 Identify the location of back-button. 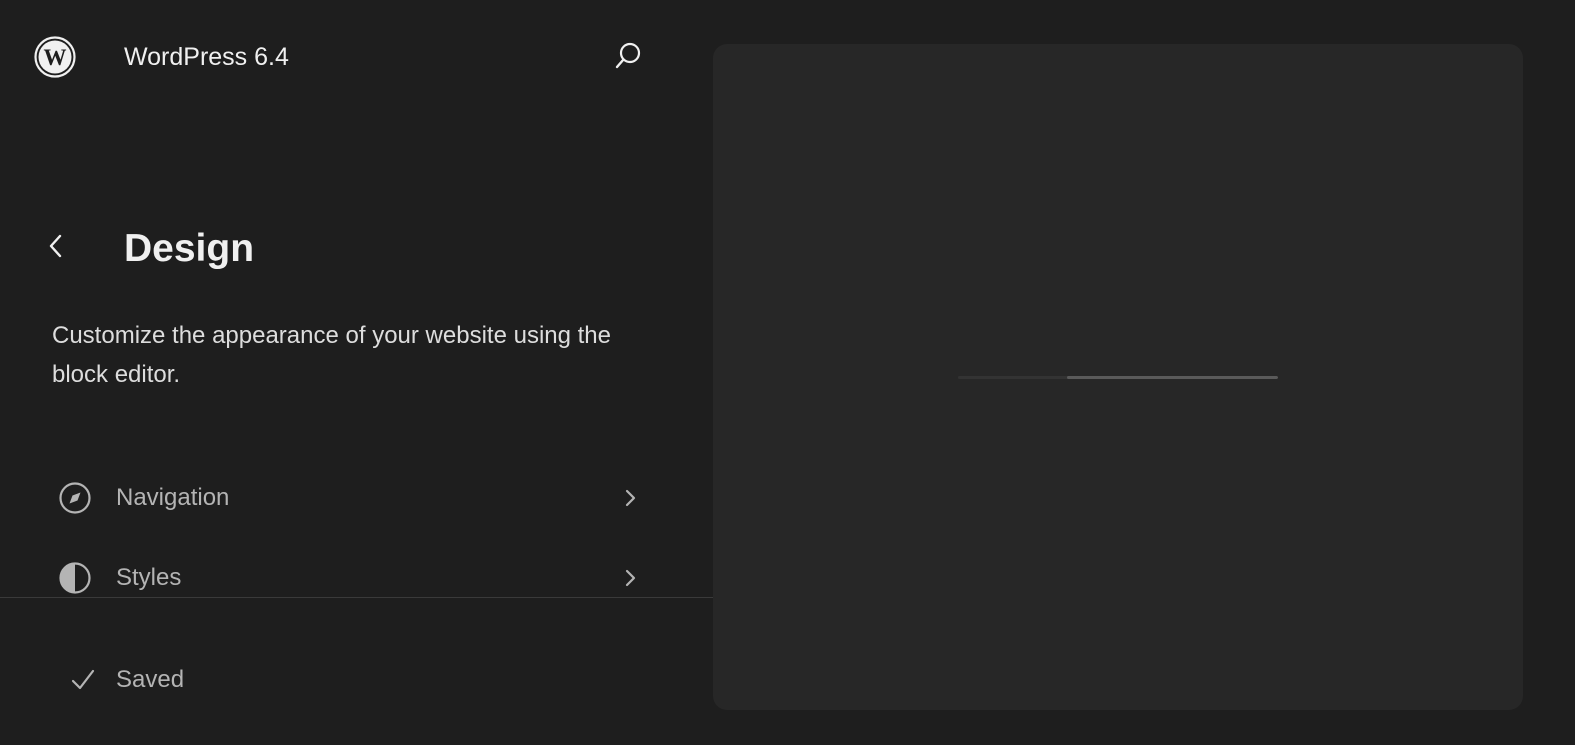
(56, 248).